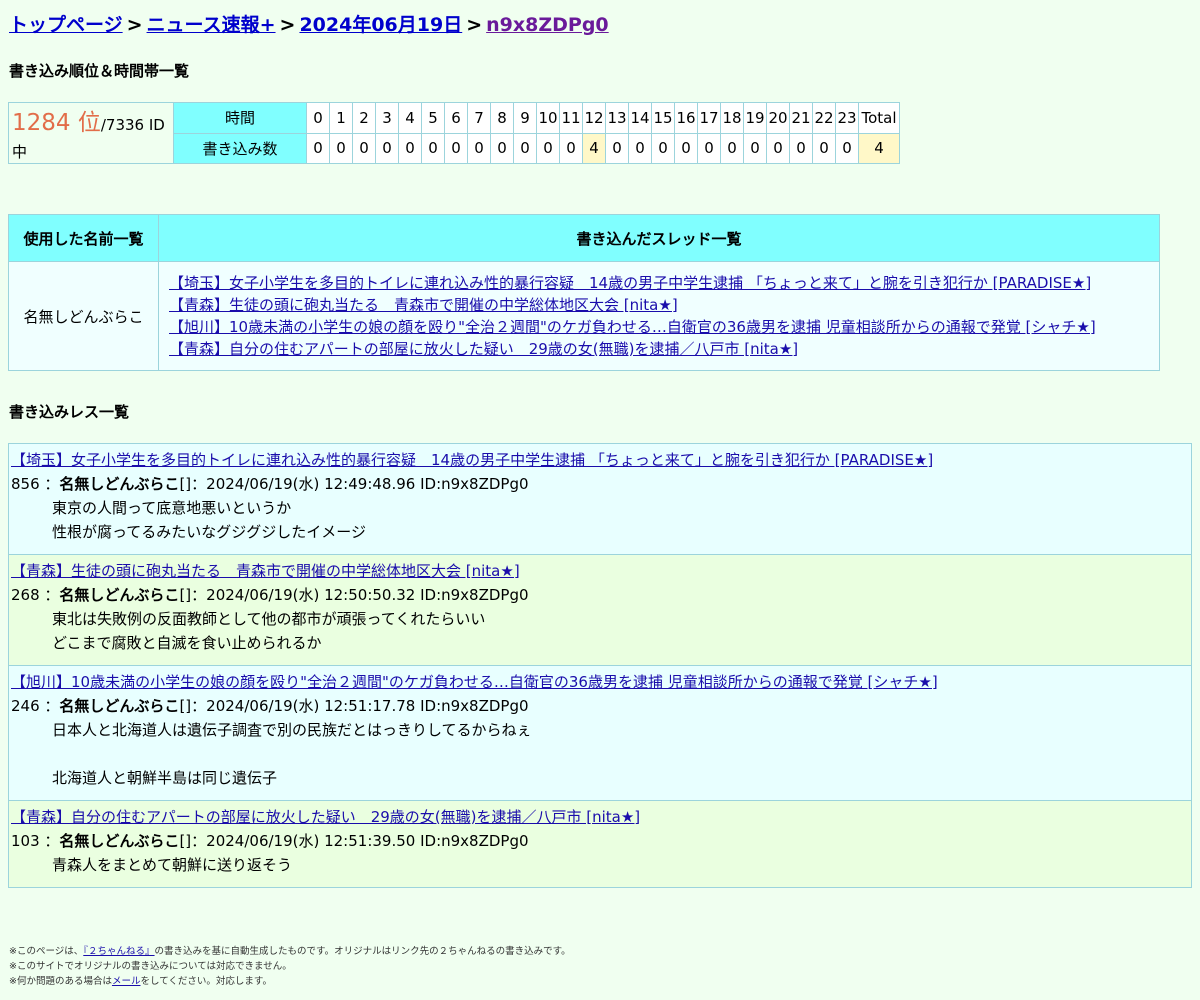 The image size is (1200, 1000). What do you see at coordinates (83, 316) in the screenshot?
I see `used-name: 名無しどんぶらこ` at bounding box center [83, 316].